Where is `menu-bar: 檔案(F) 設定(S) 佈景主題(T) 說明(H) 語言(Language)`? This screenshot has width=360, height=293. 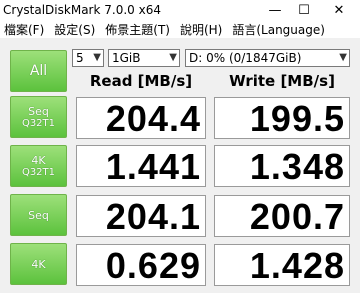 menu-bar: 檔案(F) 設定(S) 佈景主題(T) 說明(H) 語言(Language) is located at coordinates (180, 29).